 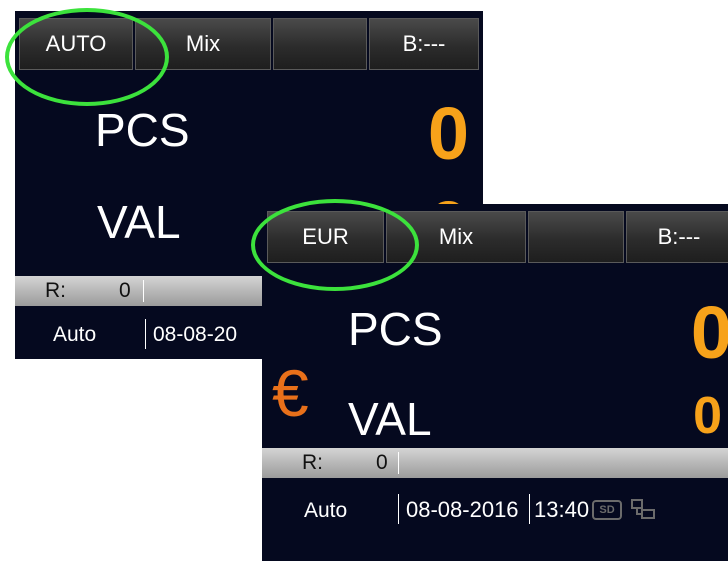 What do you see at coordinates (707, 416) in the screenshot?
I see `val-value: 0` at bounding box center [707, 416].